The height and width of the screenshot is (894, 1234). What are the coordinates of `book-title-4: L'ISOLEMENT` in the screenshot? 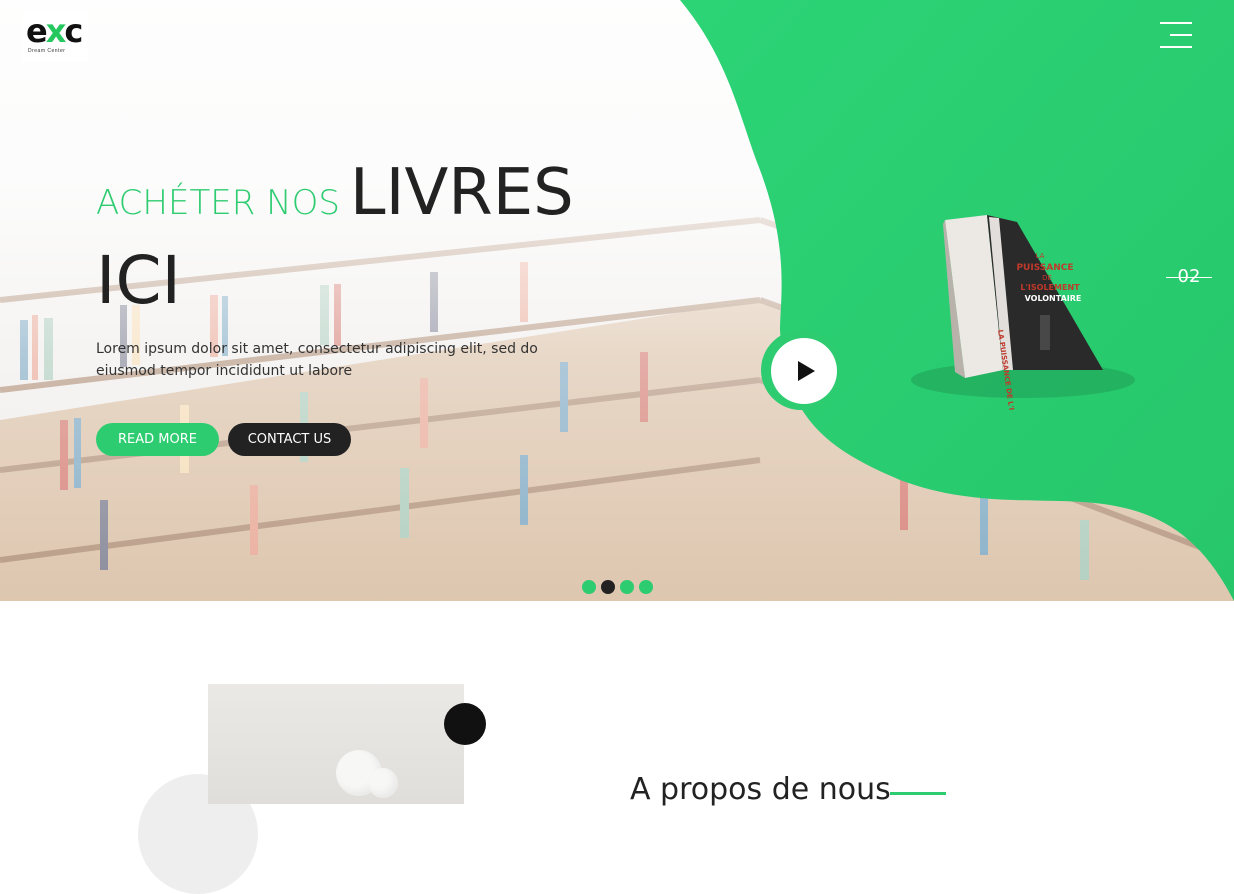 It's located at (1050, 287).